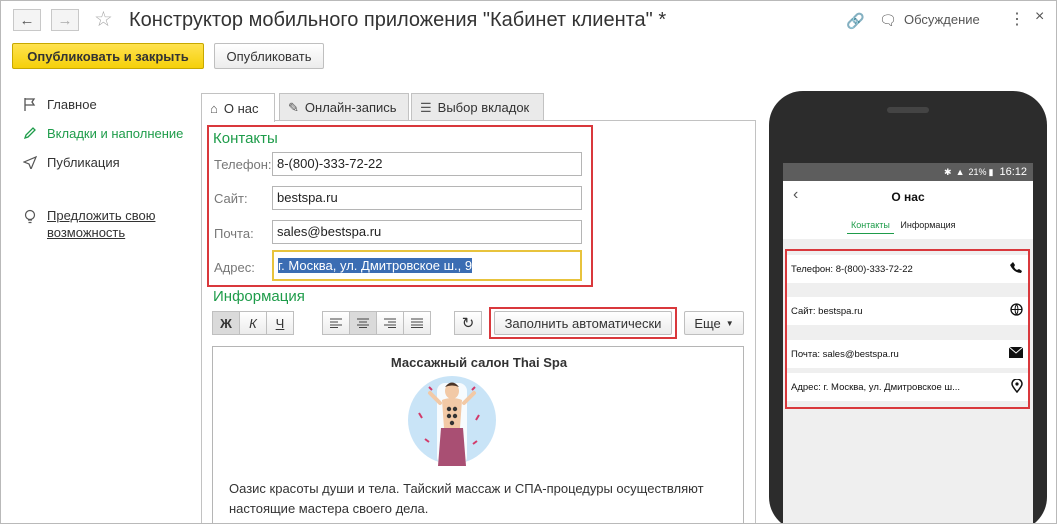  I want to click on address-selected-text: г. Москва, ул. Дмитровское ш., 9, so click(375, 265).